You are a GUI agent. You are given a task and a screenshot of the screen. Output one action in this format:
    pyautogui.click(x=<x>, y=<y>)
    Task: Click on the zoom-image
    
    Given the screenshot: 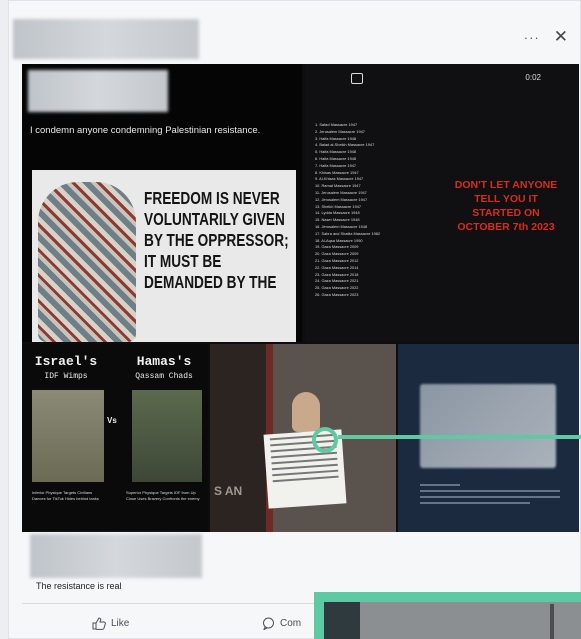 What is the action you would take?
    pyautogui.click(x=452, y=620)
    